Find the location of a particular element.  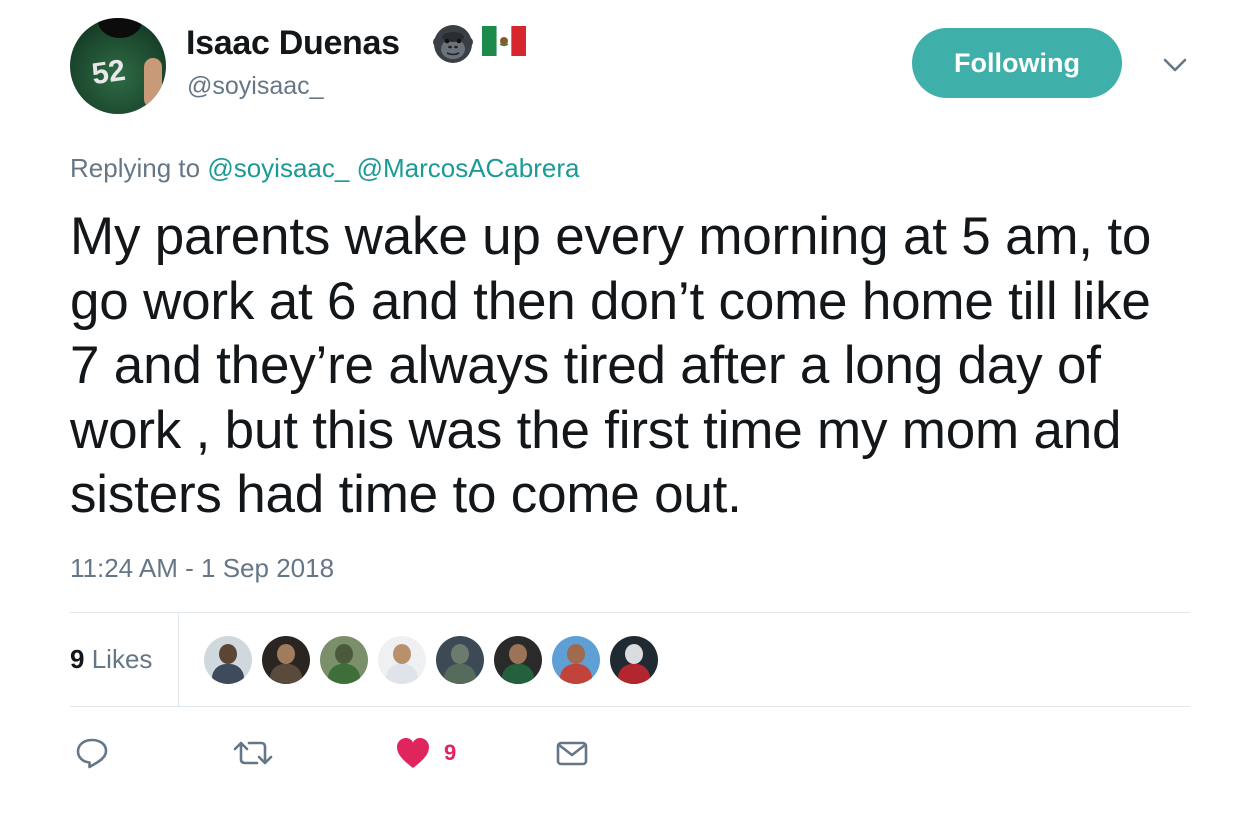

like-count: 9 is located at coordinates (450, 752).